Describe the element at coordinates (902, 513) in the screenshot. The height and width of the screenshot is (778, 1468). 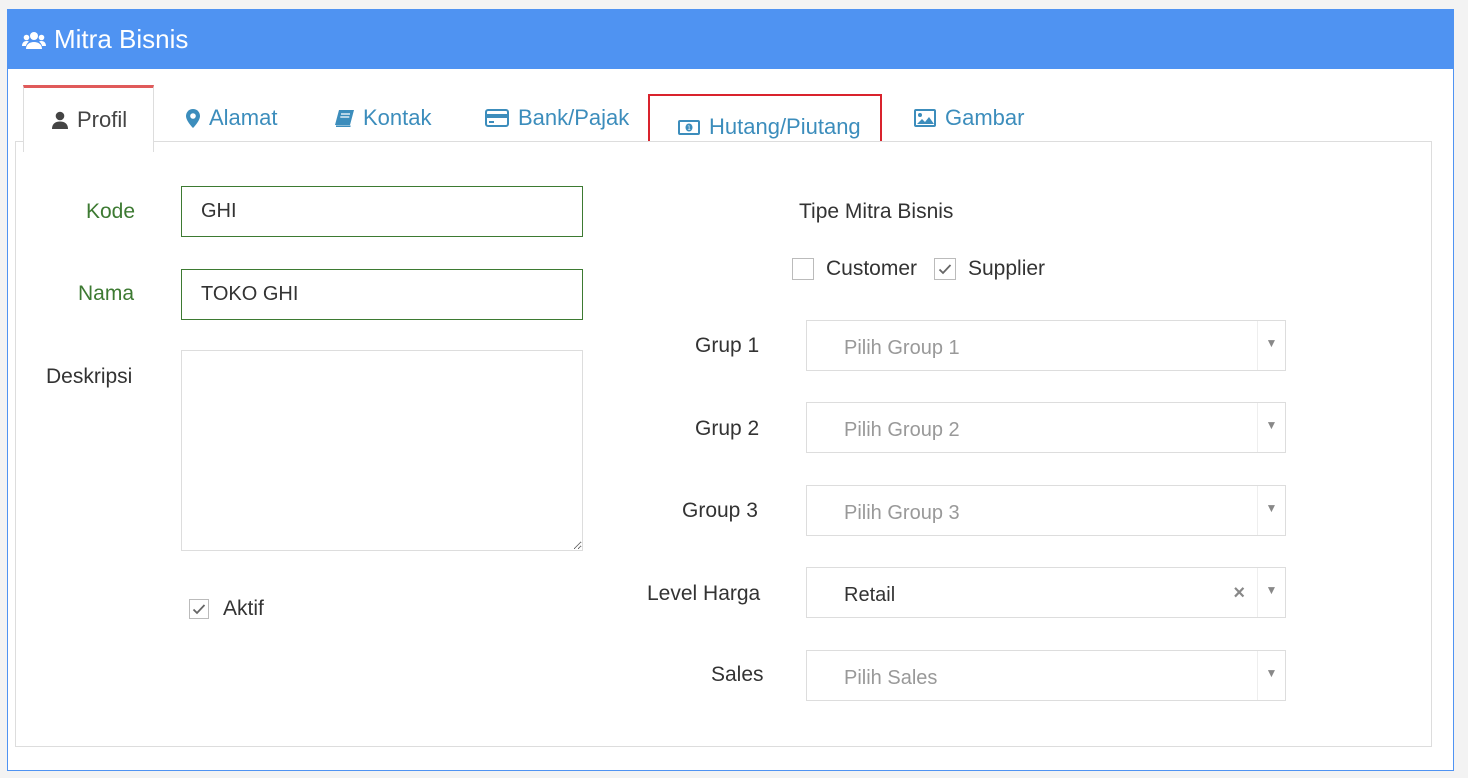
I see `group3-placeholder: Pilih Group 3` at that location.